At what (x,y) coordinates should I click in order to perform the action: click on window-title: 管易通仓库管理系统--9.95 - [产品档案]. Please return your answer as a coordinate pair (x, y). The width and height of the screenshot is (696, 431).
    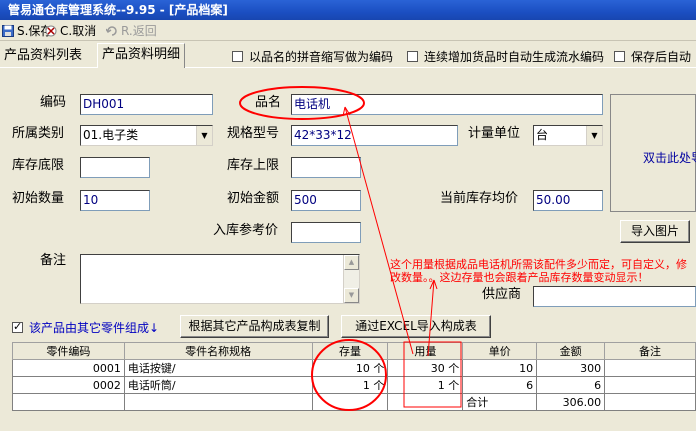
    Looking at the image, I should click on (348, 10).